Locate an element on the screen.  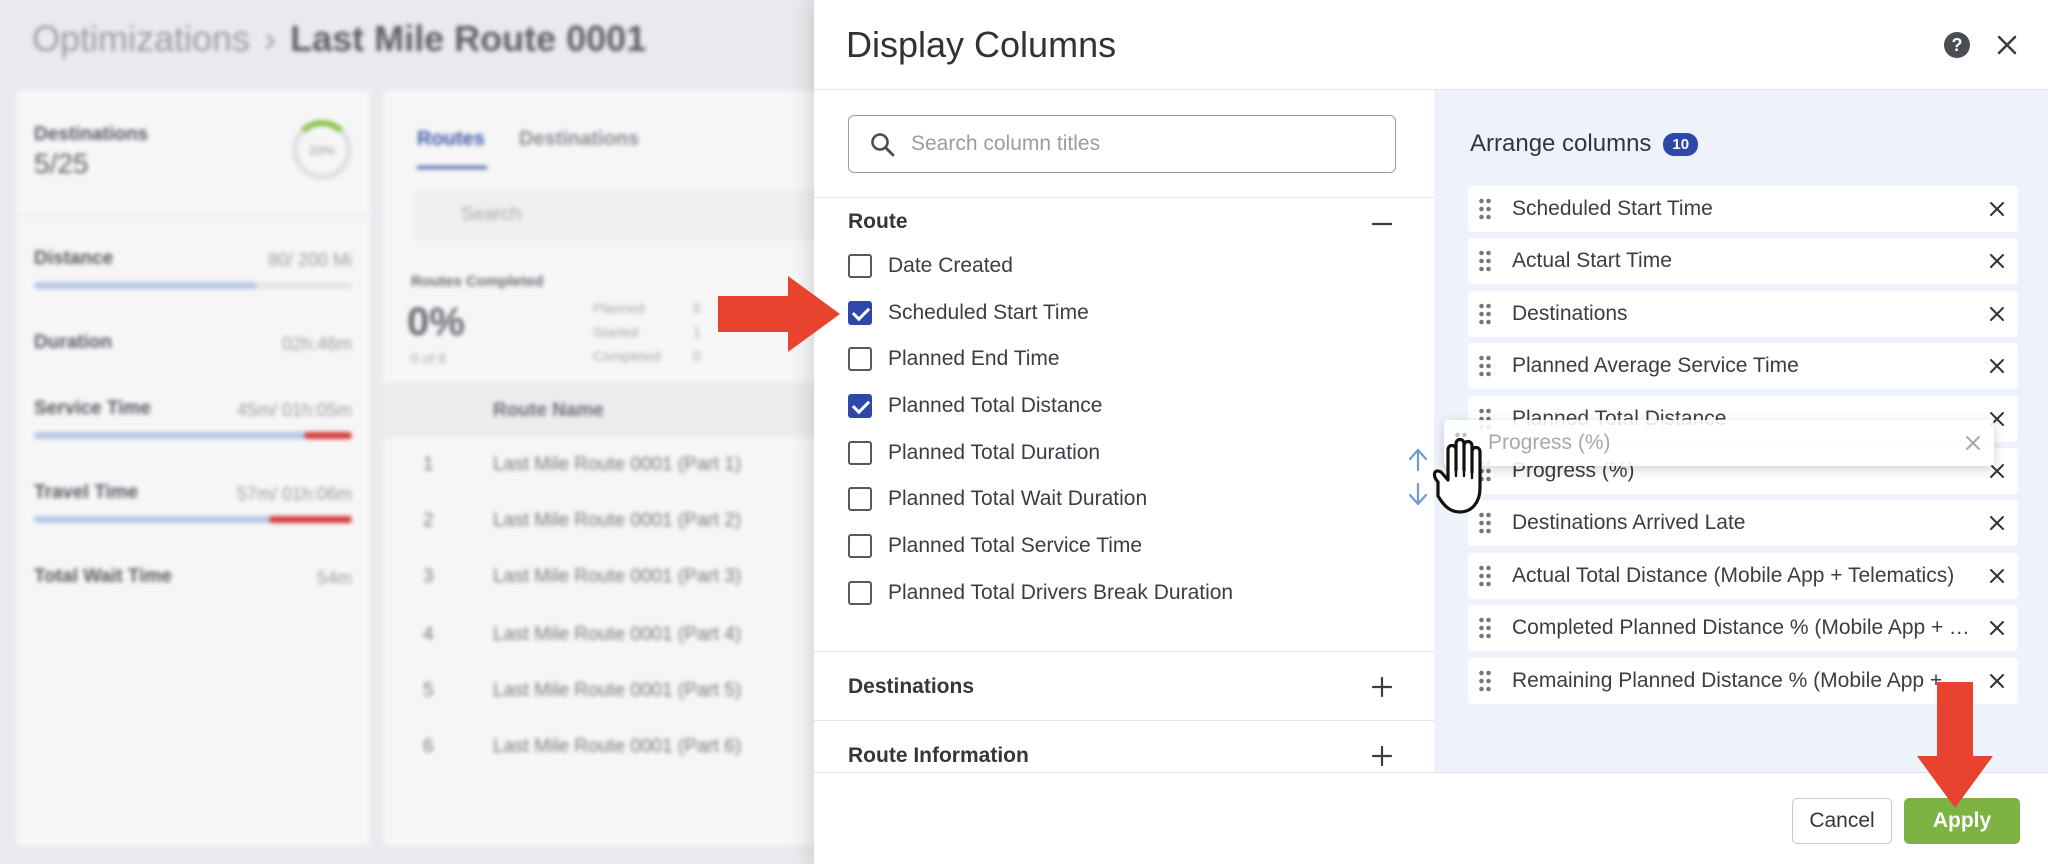
row-number: 6 is located at coordinates (428, 746).